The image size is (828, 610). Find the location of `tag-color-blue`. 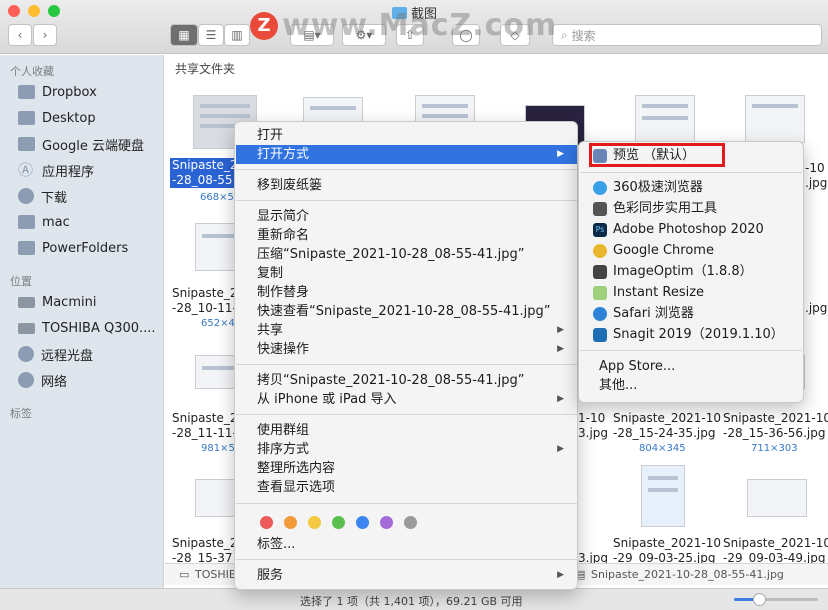

tag-color-blue is located at coordinates (362, 522).